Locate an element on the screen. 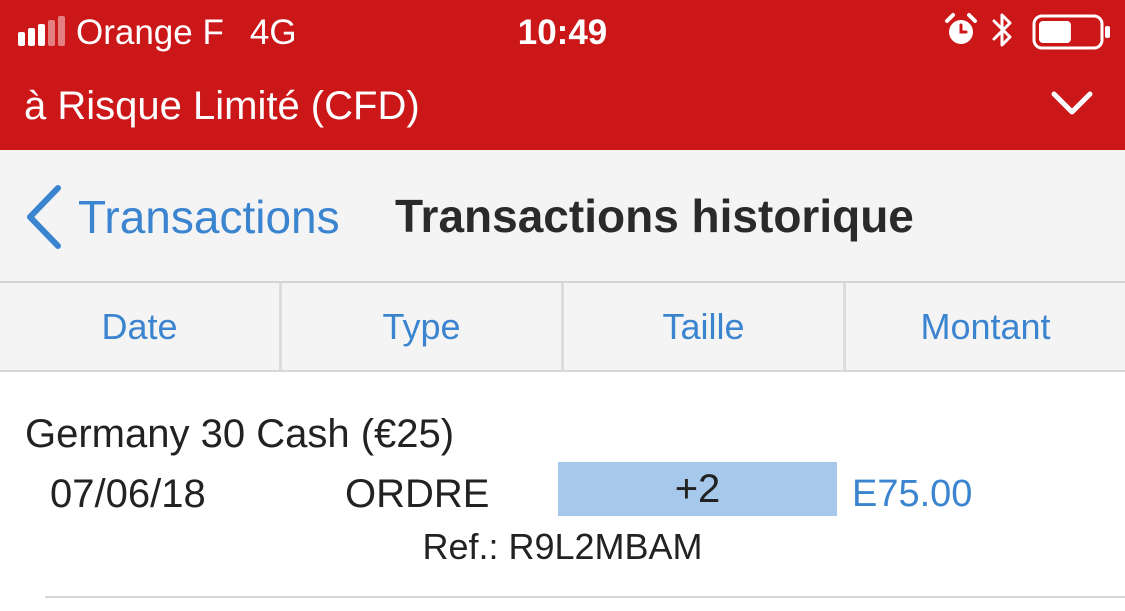 The width and height of the screenshot is (1125, 611). battery-icon is located at coordinates (1071, 32).